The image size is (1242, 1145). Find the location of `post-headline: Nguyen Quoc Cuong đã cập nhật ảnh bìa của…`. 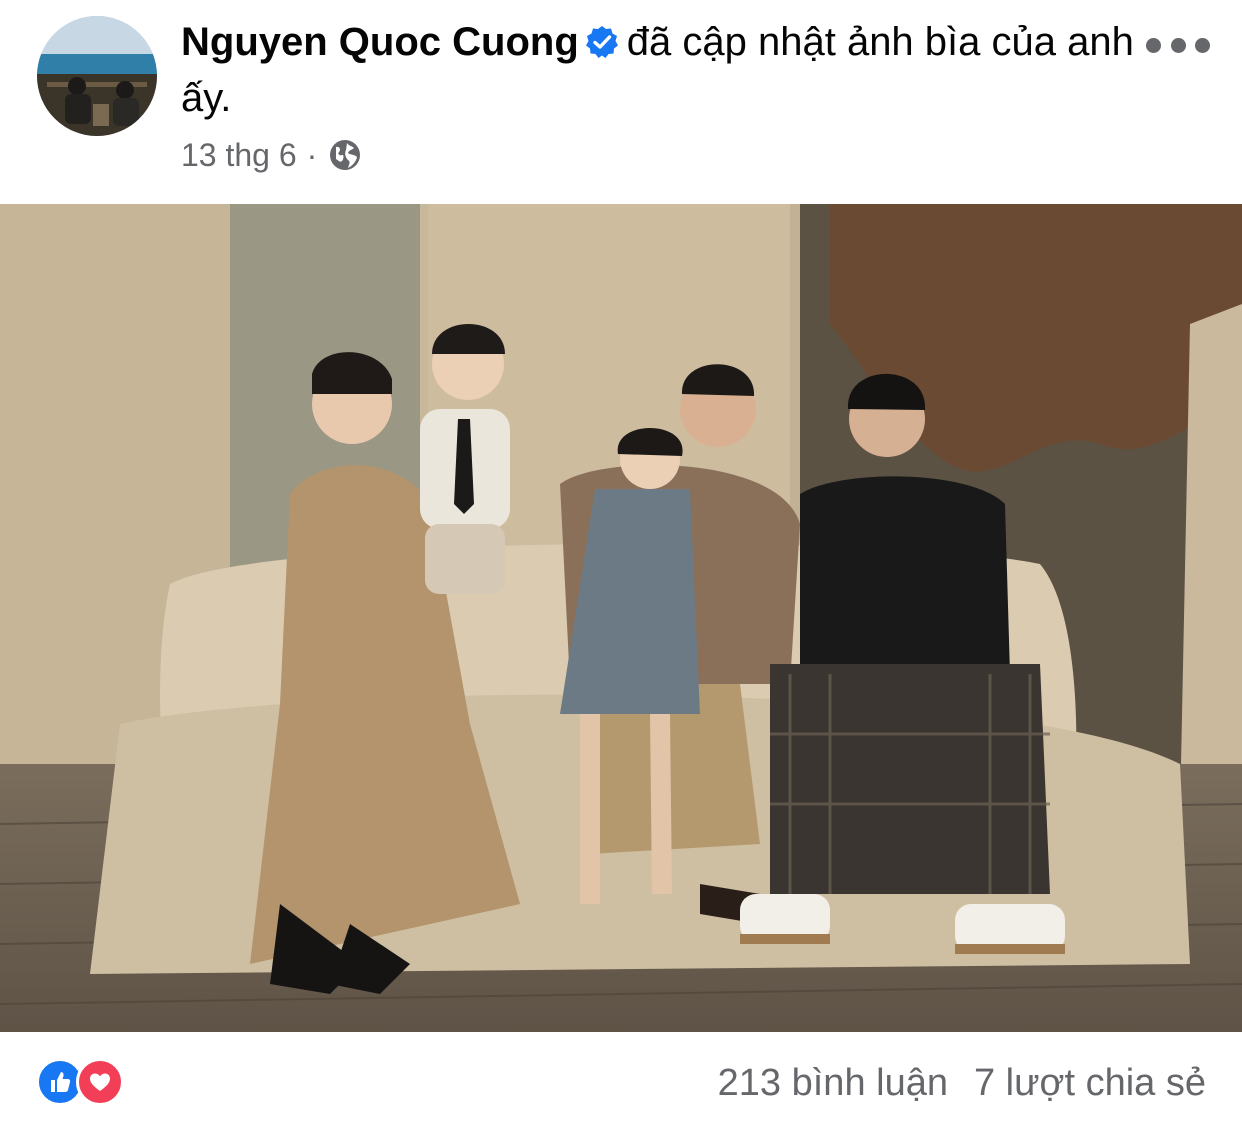

post-headline: Nguyen Quoc Cuong đã cập nhật ảnh bìa của… is located at coordinates (661, 70).